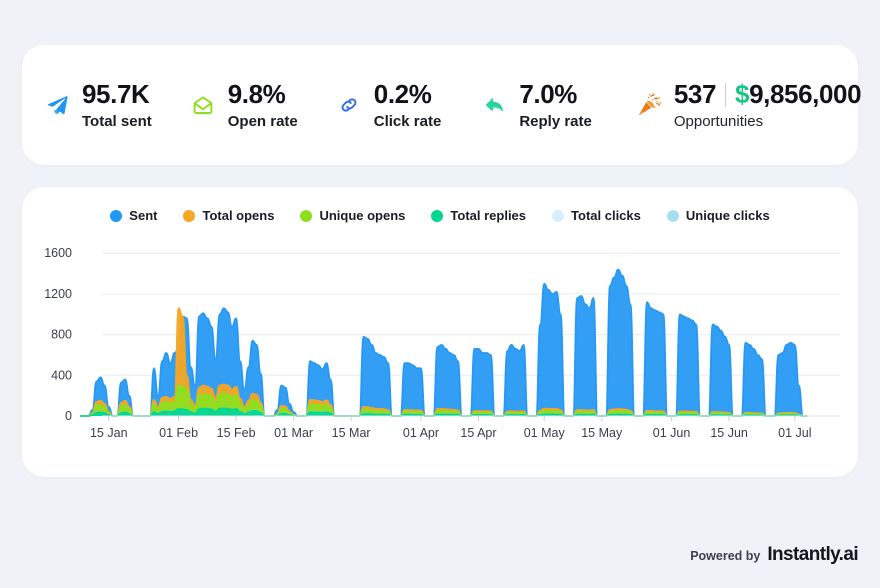 Image resolution: width=880 pixels, height=588 pixels. Describe the element at coordinates (548, 94) in the screenshot. I see `stat-value: 7.0%` at that location.